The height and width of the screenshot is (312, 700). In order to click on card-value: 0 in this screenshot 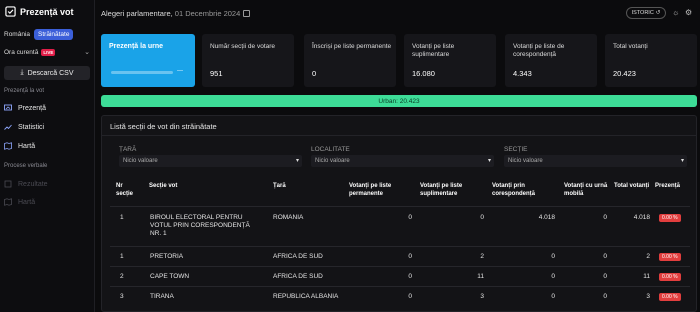, I will do `click(314, 73)`.